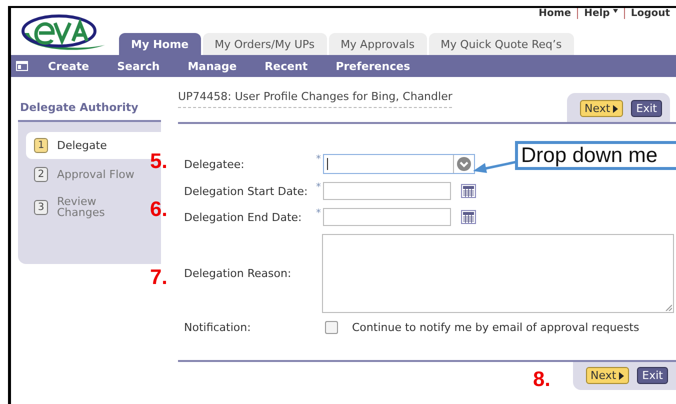  I want to click on menu-item: Preferences, so click(373, 66).